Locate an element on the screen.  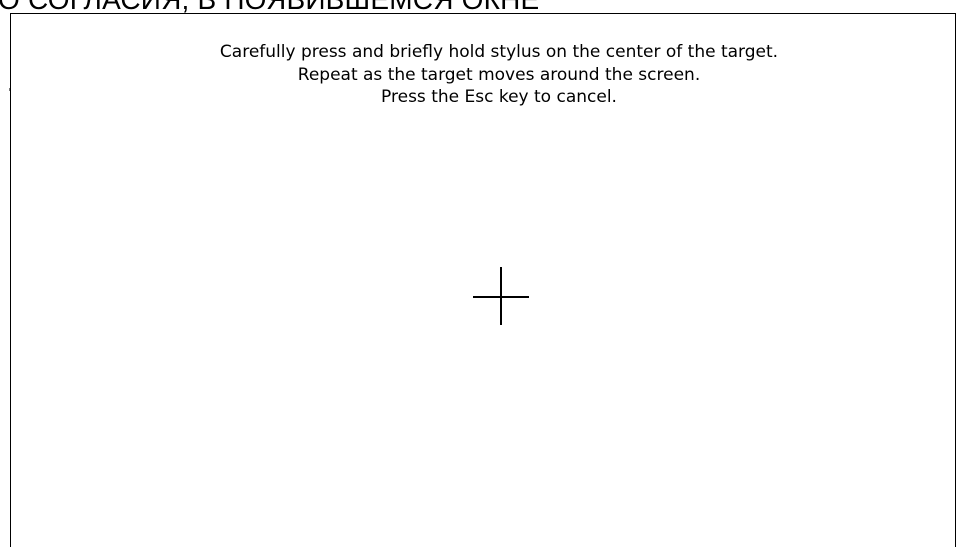
instruction-line-3: Press the Esc key to cancel. is located at coordinates (499, 97).